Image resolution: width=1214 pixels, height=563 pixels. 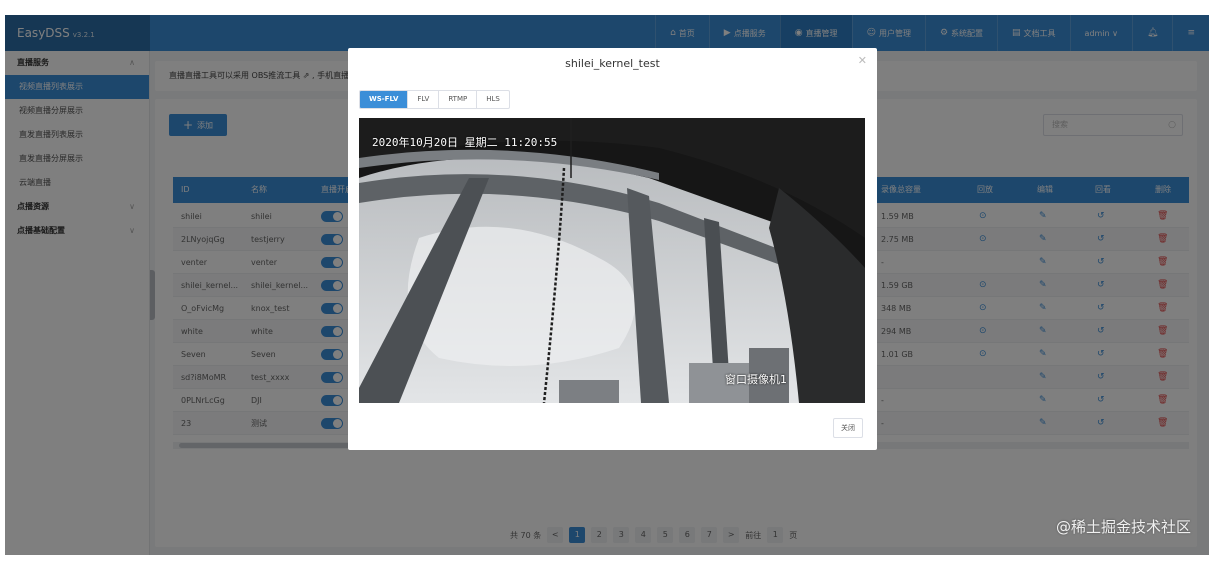 What do you see at coordinates (422, 99) in the screenshot?
I see `tab-flv: FLV` at bounding box center [422, 99].